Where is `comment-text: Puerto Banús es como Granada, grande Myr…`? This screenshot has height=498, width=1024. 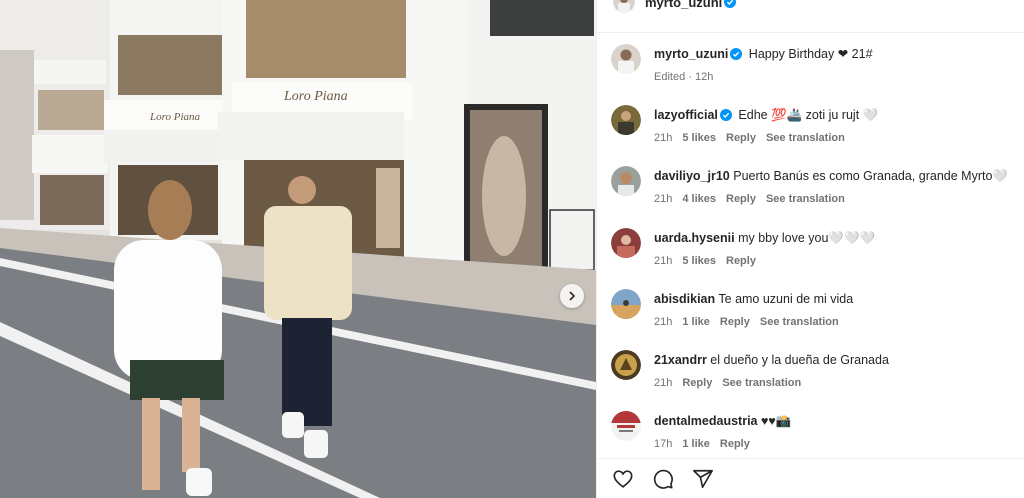
comment-text: Puerto Banús es como Granada, grande Myr… is located at coordinates (870, 176).